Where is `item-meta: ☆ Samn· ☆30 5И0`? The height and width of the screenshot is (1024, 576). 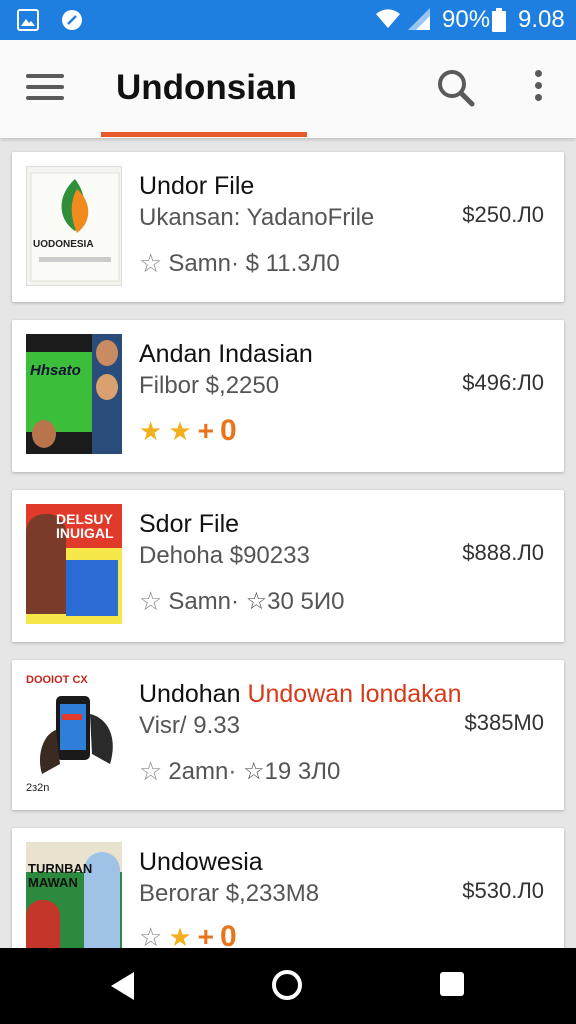
item-meta: ☆ Samn· ☆30 5И0 is located at coordinates (242, 601).